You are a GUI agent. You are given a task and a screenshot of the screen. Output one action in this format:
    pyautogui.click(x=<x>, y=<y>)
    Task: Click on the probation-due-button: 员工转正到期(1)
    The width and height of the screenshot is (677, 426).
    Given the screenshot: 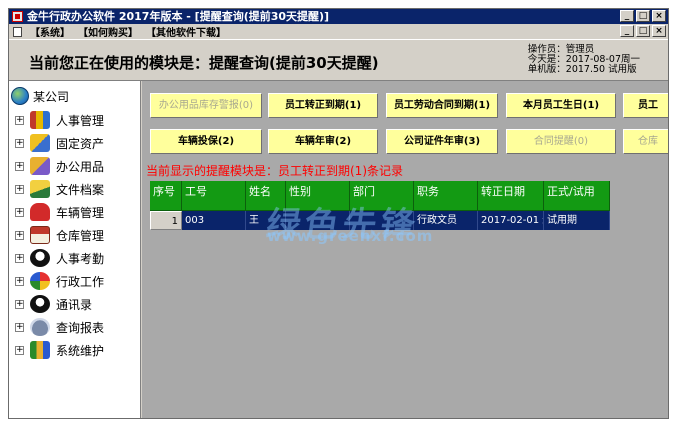 What is the action you would take?
    pyautogui.click(x=323, y=105)
    